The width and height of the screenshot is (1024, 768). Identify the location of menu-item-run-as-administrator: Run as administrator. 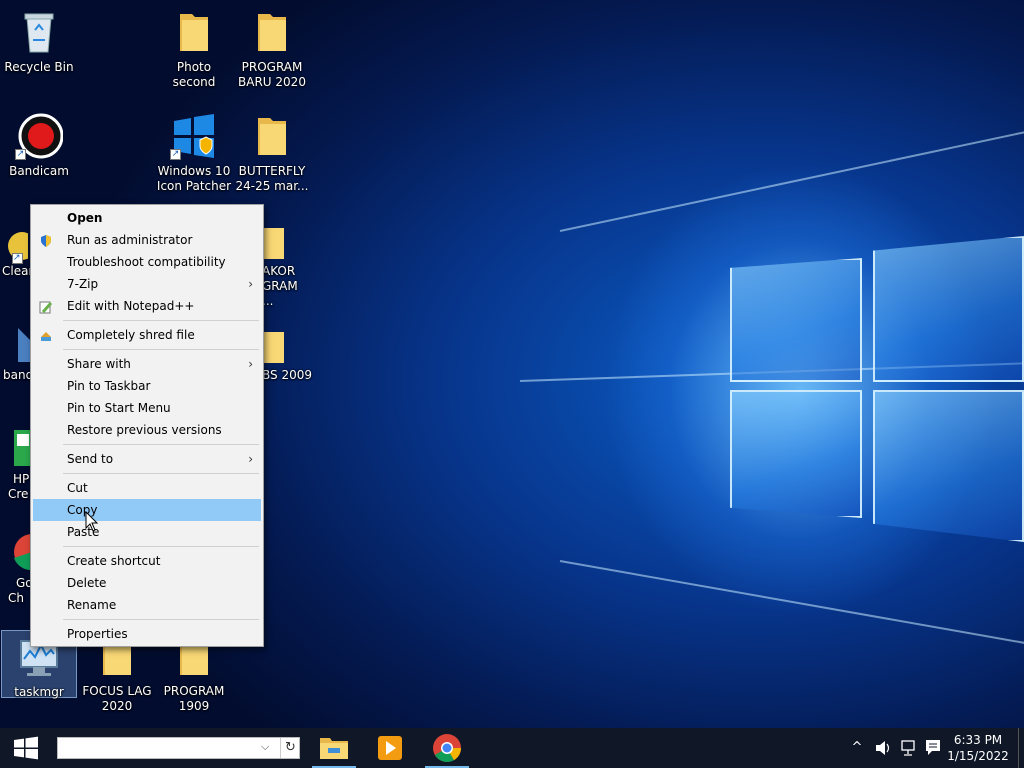
(147, 240).